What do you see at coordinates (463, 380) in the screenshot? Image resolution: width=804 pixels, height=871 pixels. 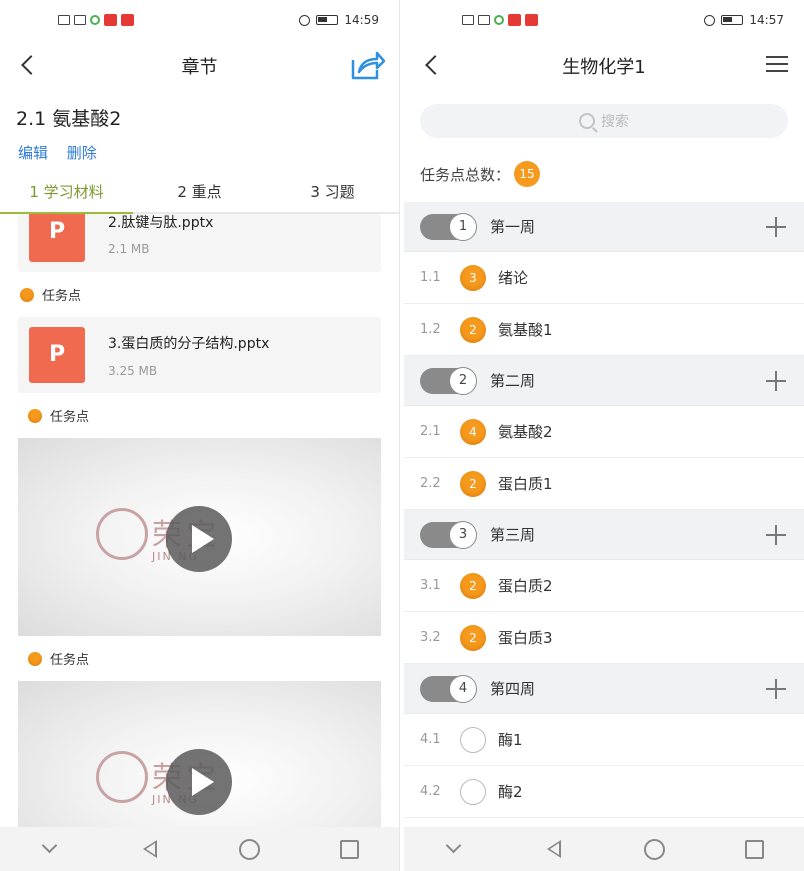 I see `week-number: 2` at bounding box center [463, 380].